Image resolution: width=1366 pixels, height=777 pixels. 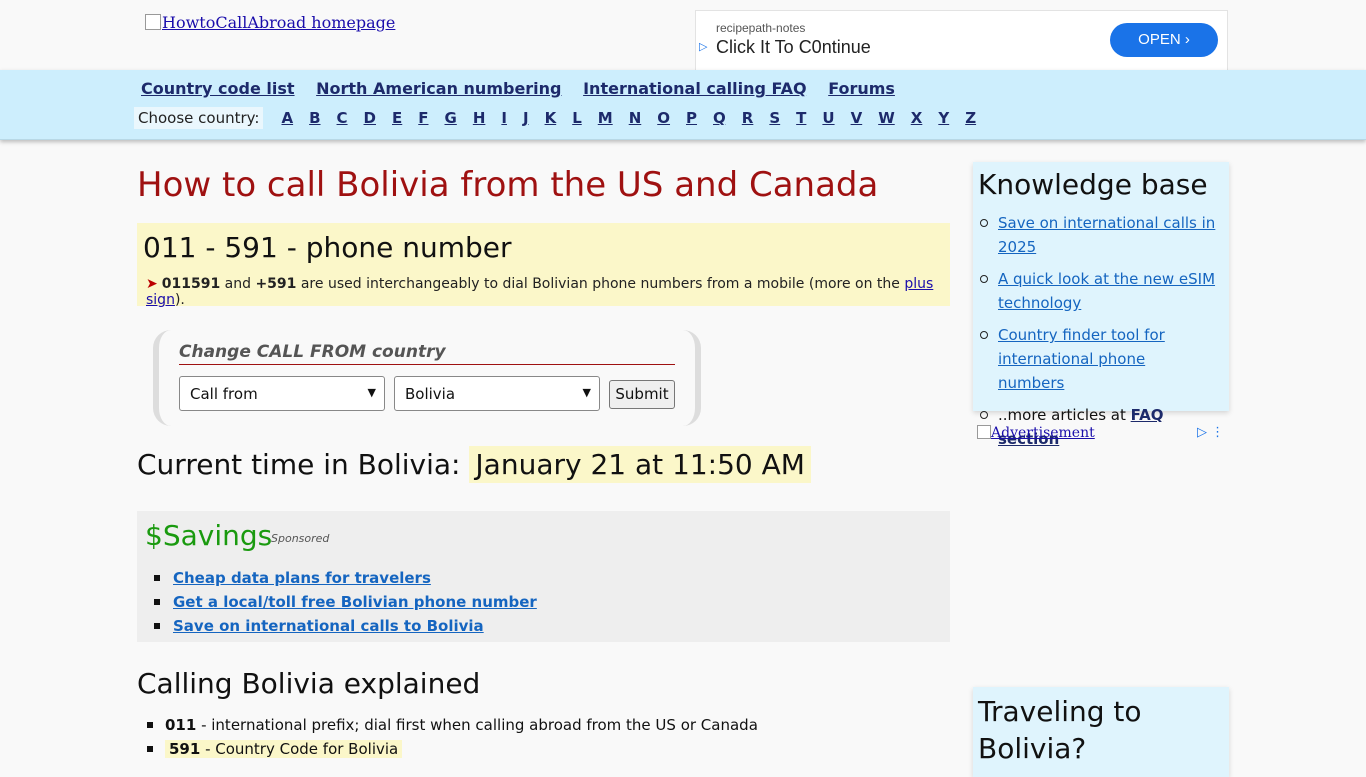 What do you see at coordinates (1106, 291) in the screenshot?
I see `kb-link-esim: A quick look at the new eSIM technology` at bounding box center [1106, 291].